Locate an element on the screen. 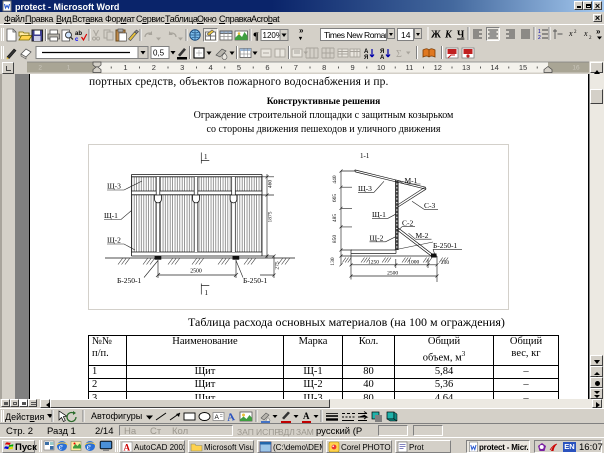 Image resolution: width=604 pixels, height=453 pixels. svg-text: 1875 is located at coordinates (271, 216).